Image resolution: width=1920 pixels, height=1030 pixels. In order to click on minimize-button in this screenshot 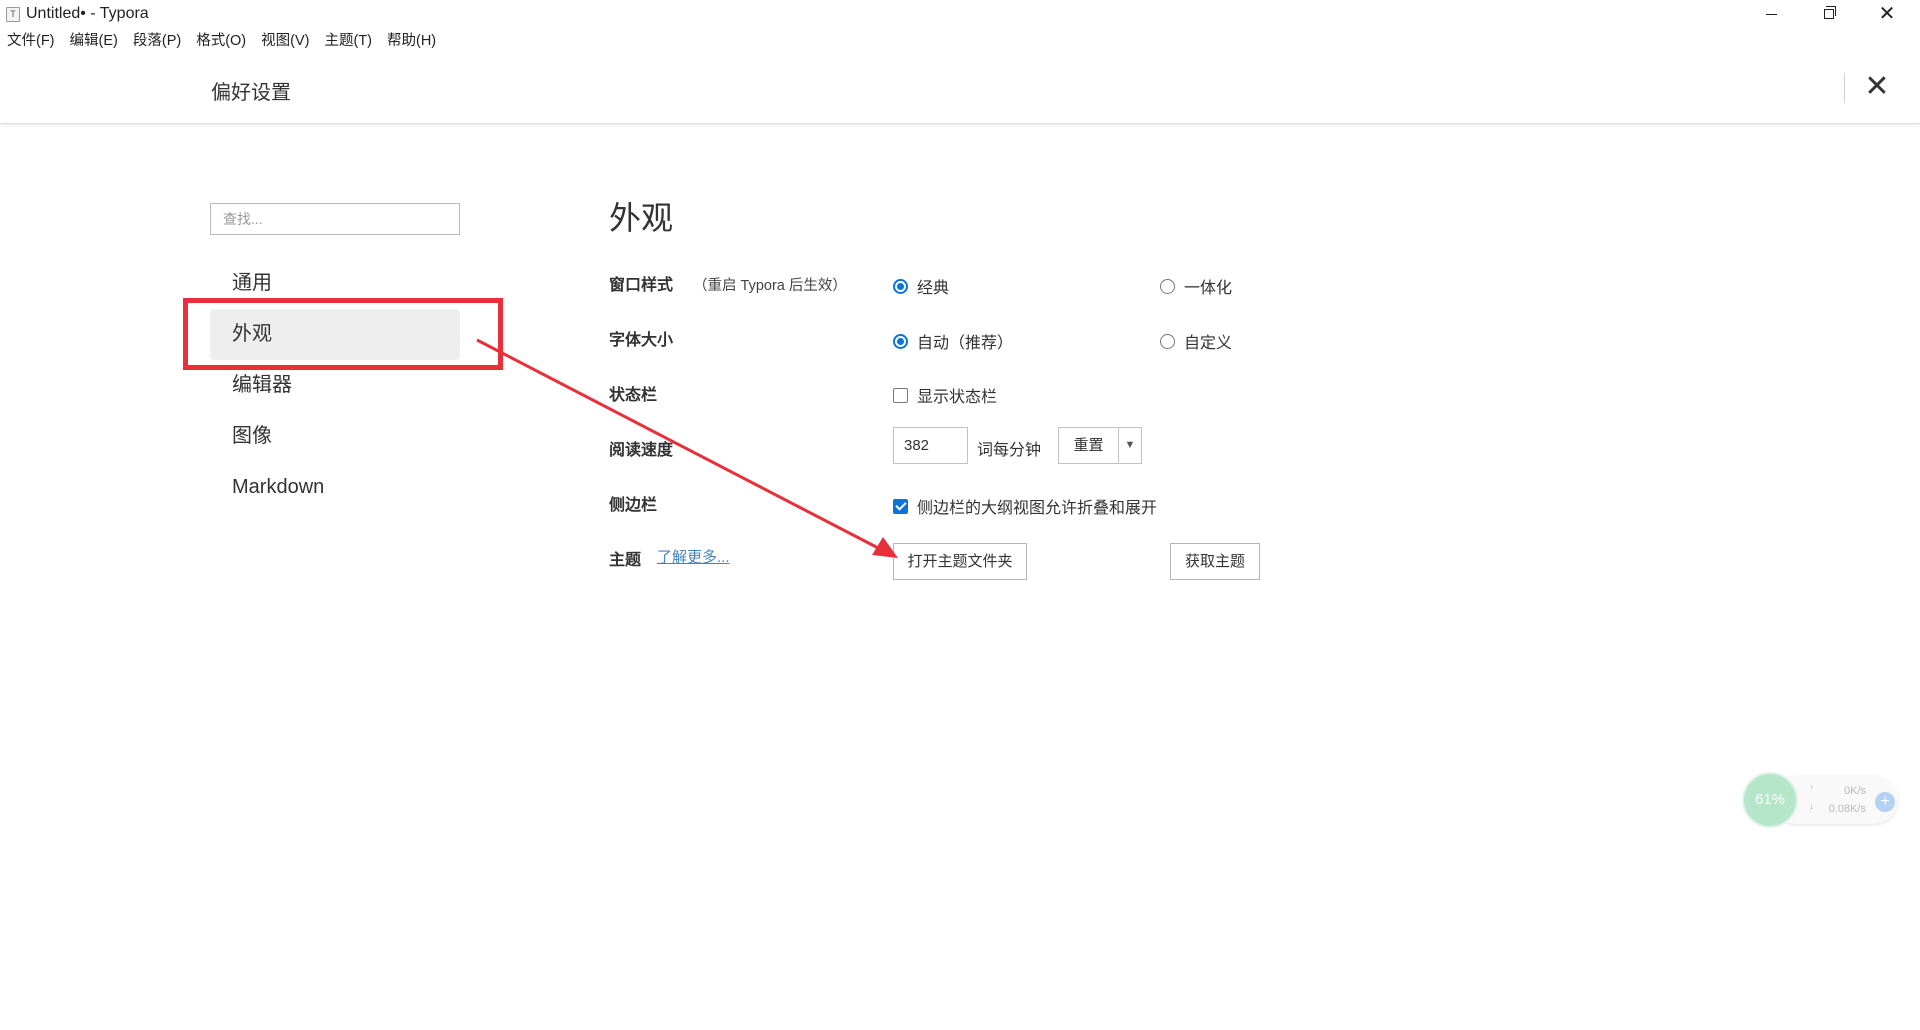, I will do `click(1771, 14)`.